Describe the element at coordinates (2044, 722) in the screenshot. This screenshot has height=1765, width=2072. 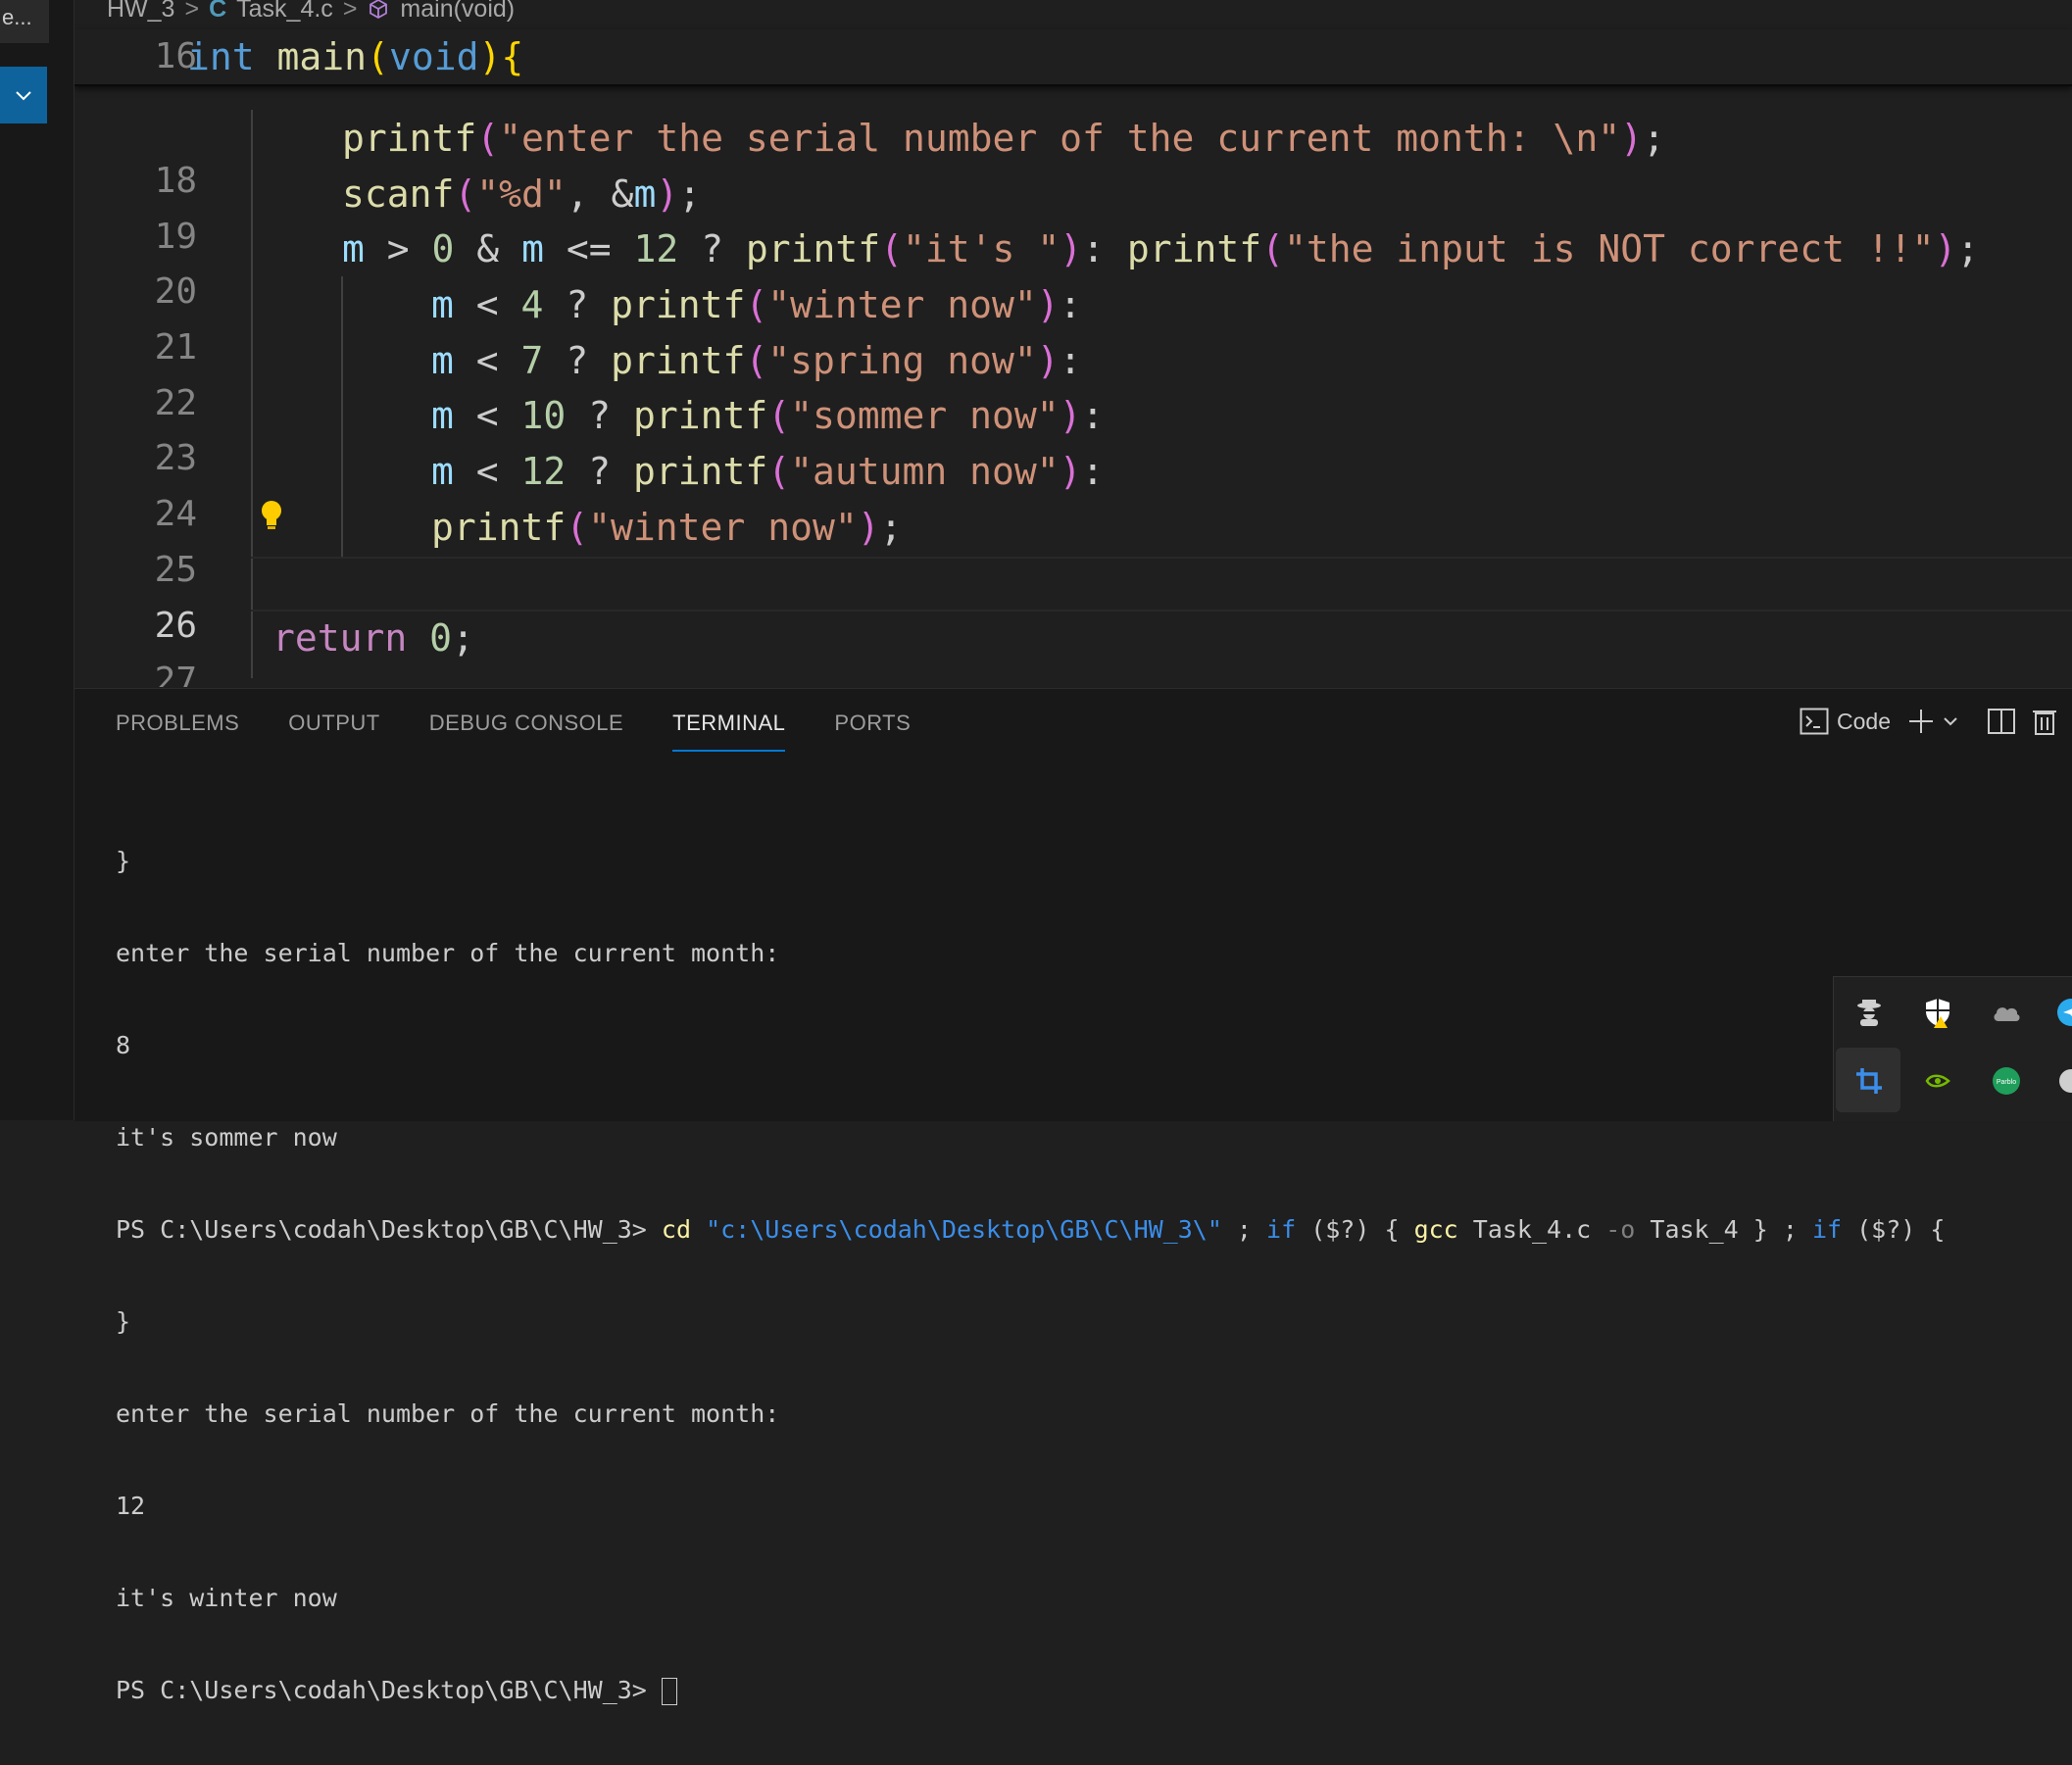
I see `trash-icon` at that location.